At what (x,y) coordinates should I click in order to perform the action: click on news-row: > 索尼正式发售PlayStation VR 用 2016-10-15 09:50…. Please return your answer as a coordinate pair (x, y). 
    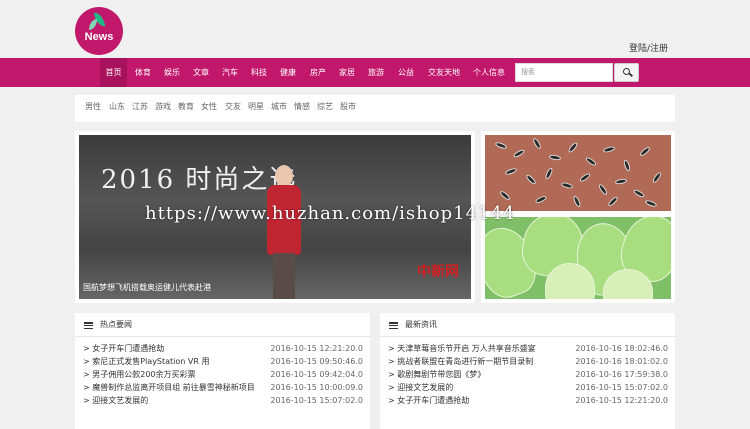
    Looking at the image, I should click on (223, 361).